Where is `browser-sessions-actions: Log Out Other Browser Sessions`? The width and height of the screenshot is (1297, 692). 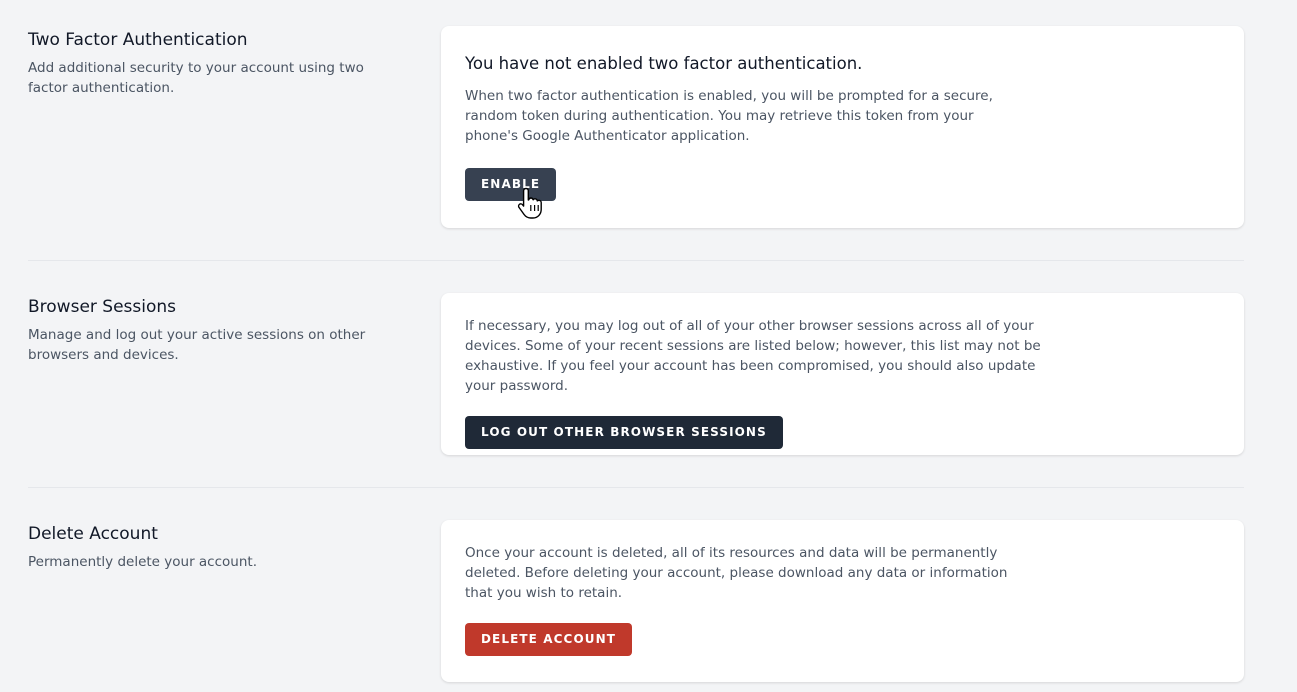
browser-sessions-actions: Log Out Other Browser Sessions is located at coordinates (842, 432).